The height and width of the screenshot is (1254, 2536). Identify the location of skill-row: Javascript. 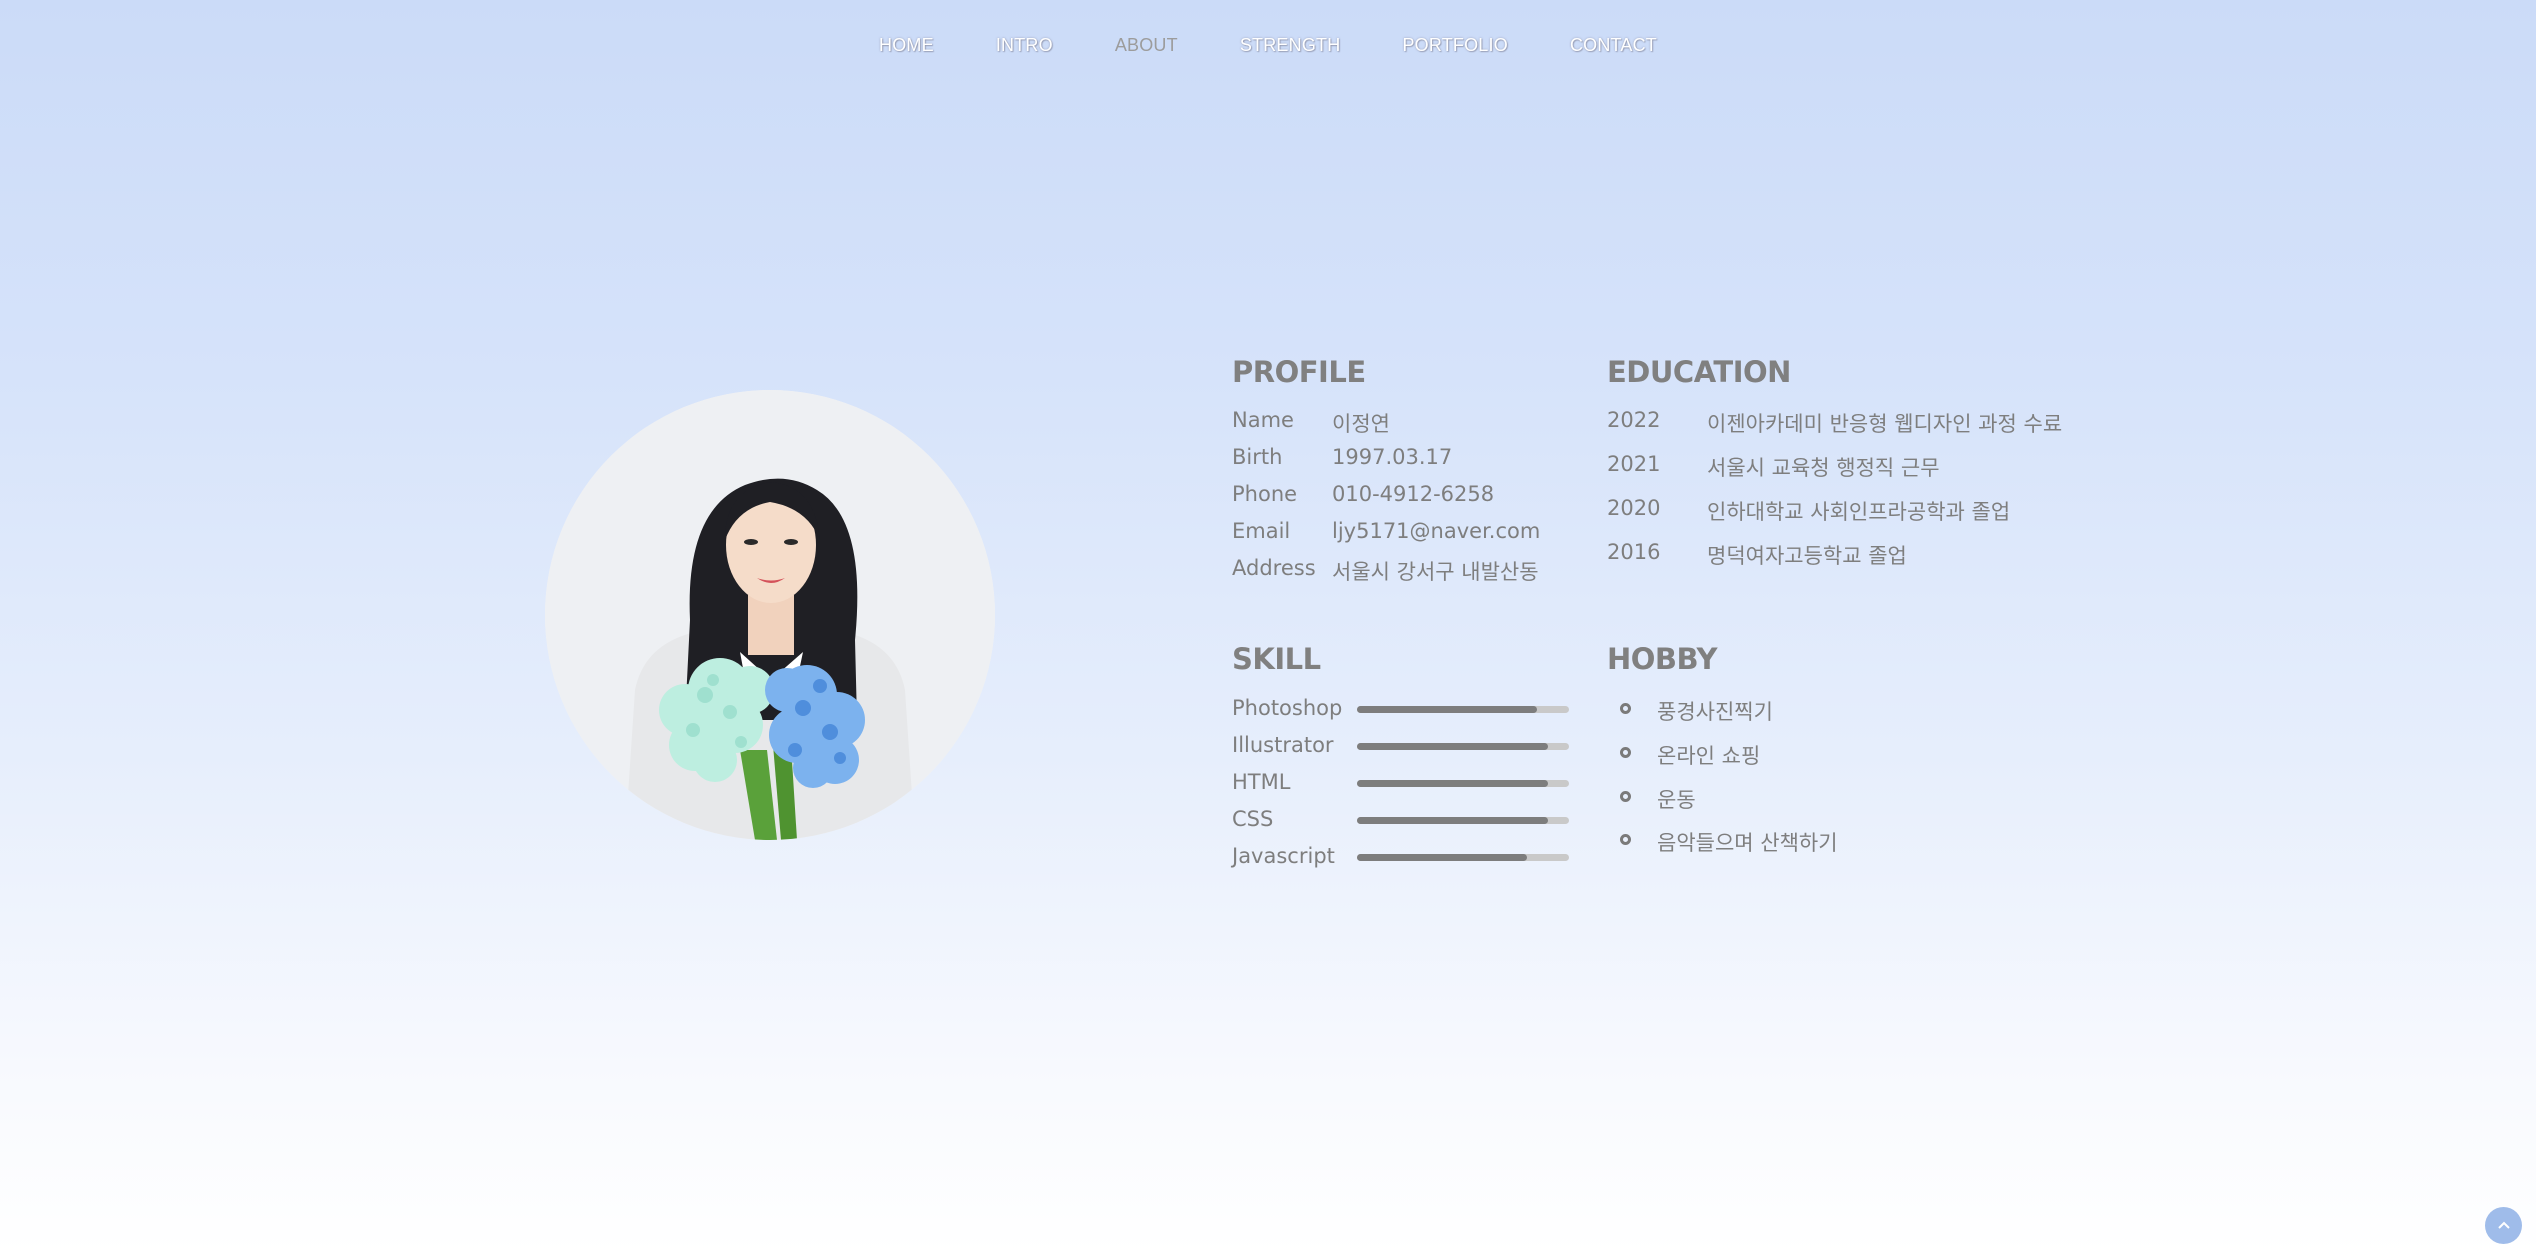
(1400, 856).